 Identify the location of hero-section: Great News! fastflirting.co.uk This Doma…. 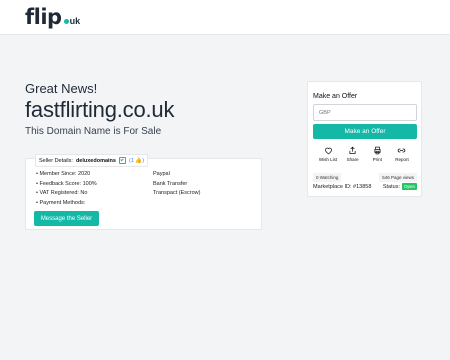
(99, 109).